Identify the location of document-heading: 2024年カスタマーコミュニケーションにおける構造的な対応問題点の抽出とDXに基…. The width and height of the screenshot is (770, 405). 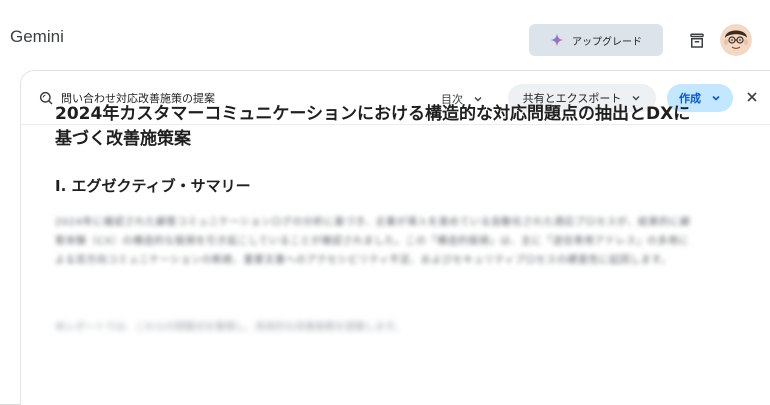
(373, 126).